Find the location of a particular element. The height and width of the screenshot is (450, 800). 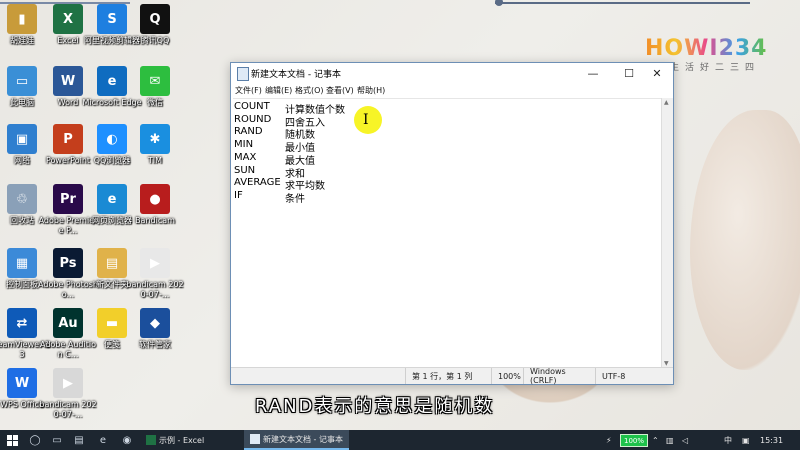

menu-format: 格式(O) is located at coordinates (309, 90).